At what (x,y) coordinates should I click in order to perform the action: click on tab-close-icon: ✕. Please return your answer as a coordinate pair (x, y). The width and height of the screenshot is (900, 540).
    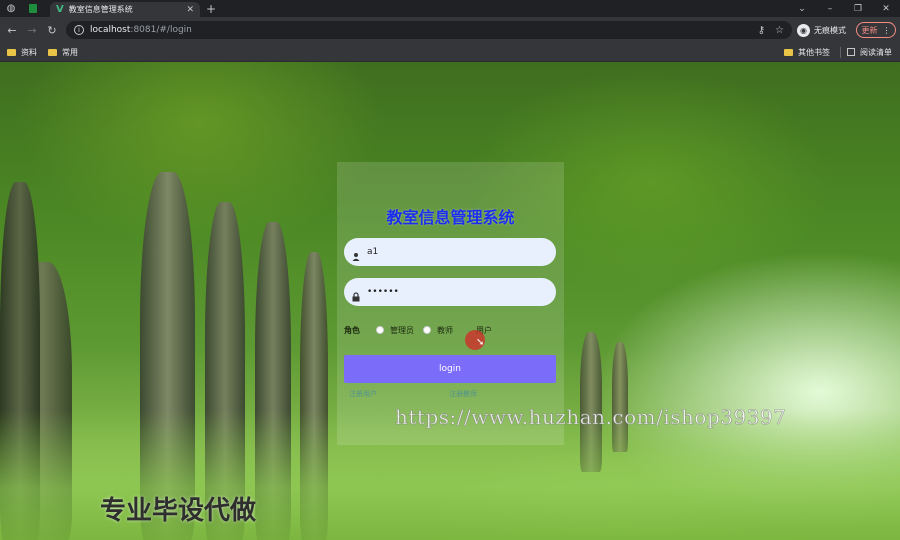
    Looking at the image, I should click on (190, 10).